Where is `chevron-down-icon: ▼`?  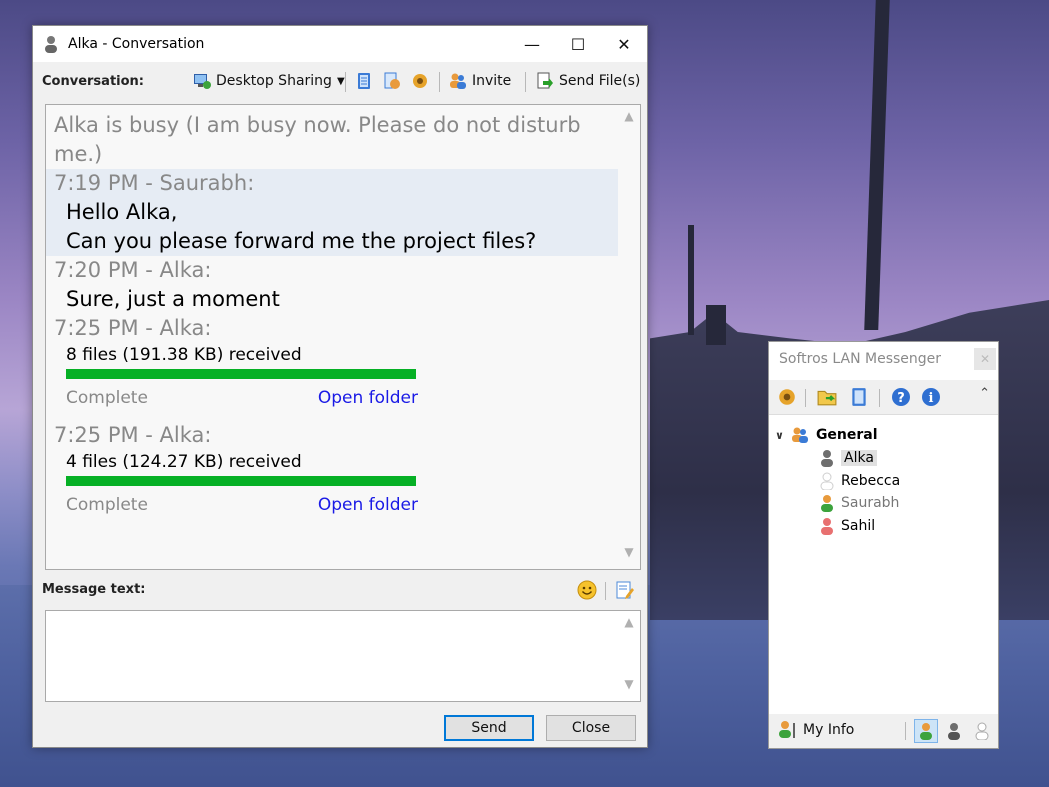
chevron-down-icon: ▼ is located at coordinates (340, 81).